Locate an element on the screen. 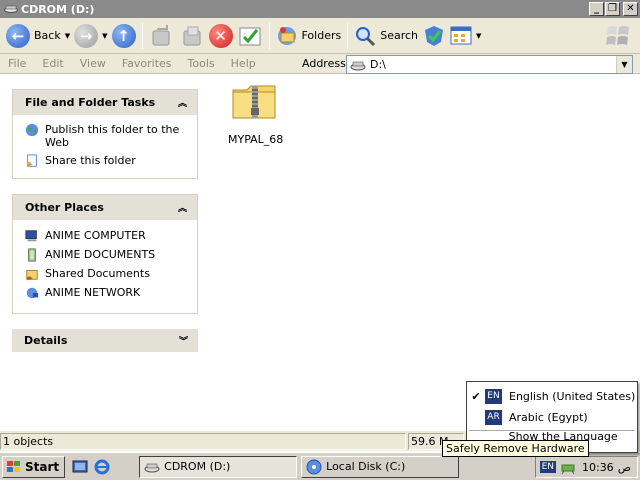 The width and height of the screenshot is (640, 480). place-computer: ANIME COMPUTER is located at coordinates (105, 236).